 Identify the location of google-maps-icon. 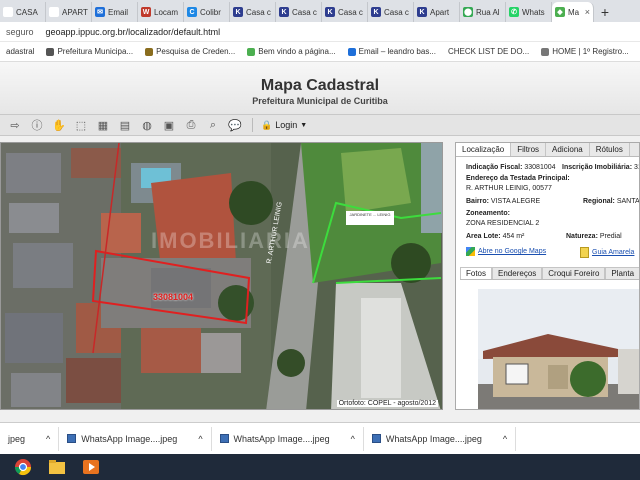
(470, 251).